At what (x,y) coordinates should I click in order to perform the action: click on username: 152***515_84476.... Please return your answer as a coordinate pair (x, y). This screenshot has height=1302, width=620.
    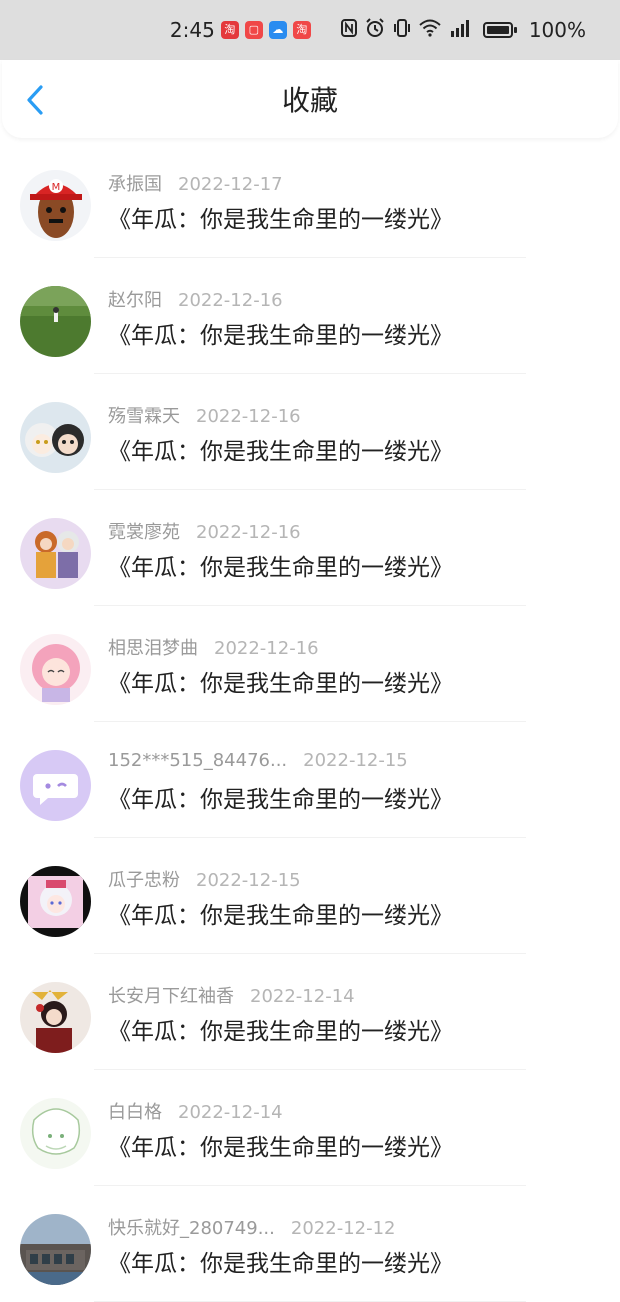
    Looking at the image, I should click on (197, 760).